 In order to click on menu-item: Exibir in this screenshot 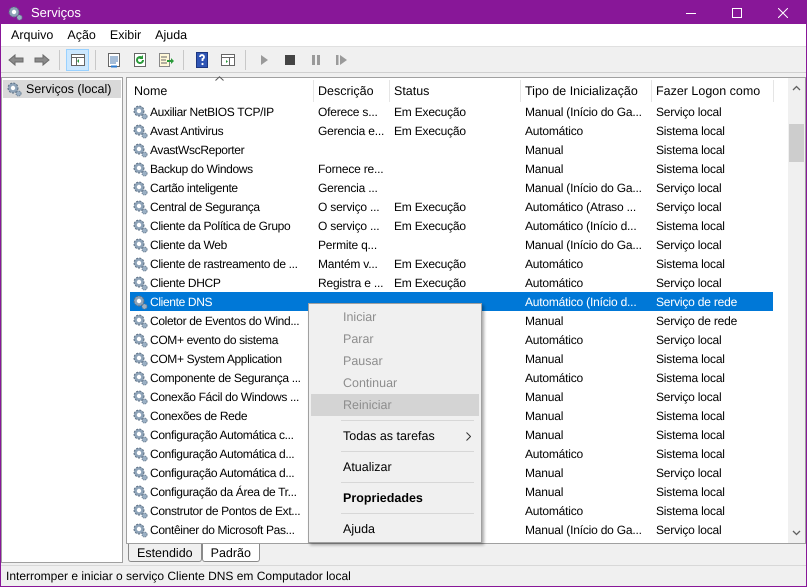, I will do `click(125, 35)`.